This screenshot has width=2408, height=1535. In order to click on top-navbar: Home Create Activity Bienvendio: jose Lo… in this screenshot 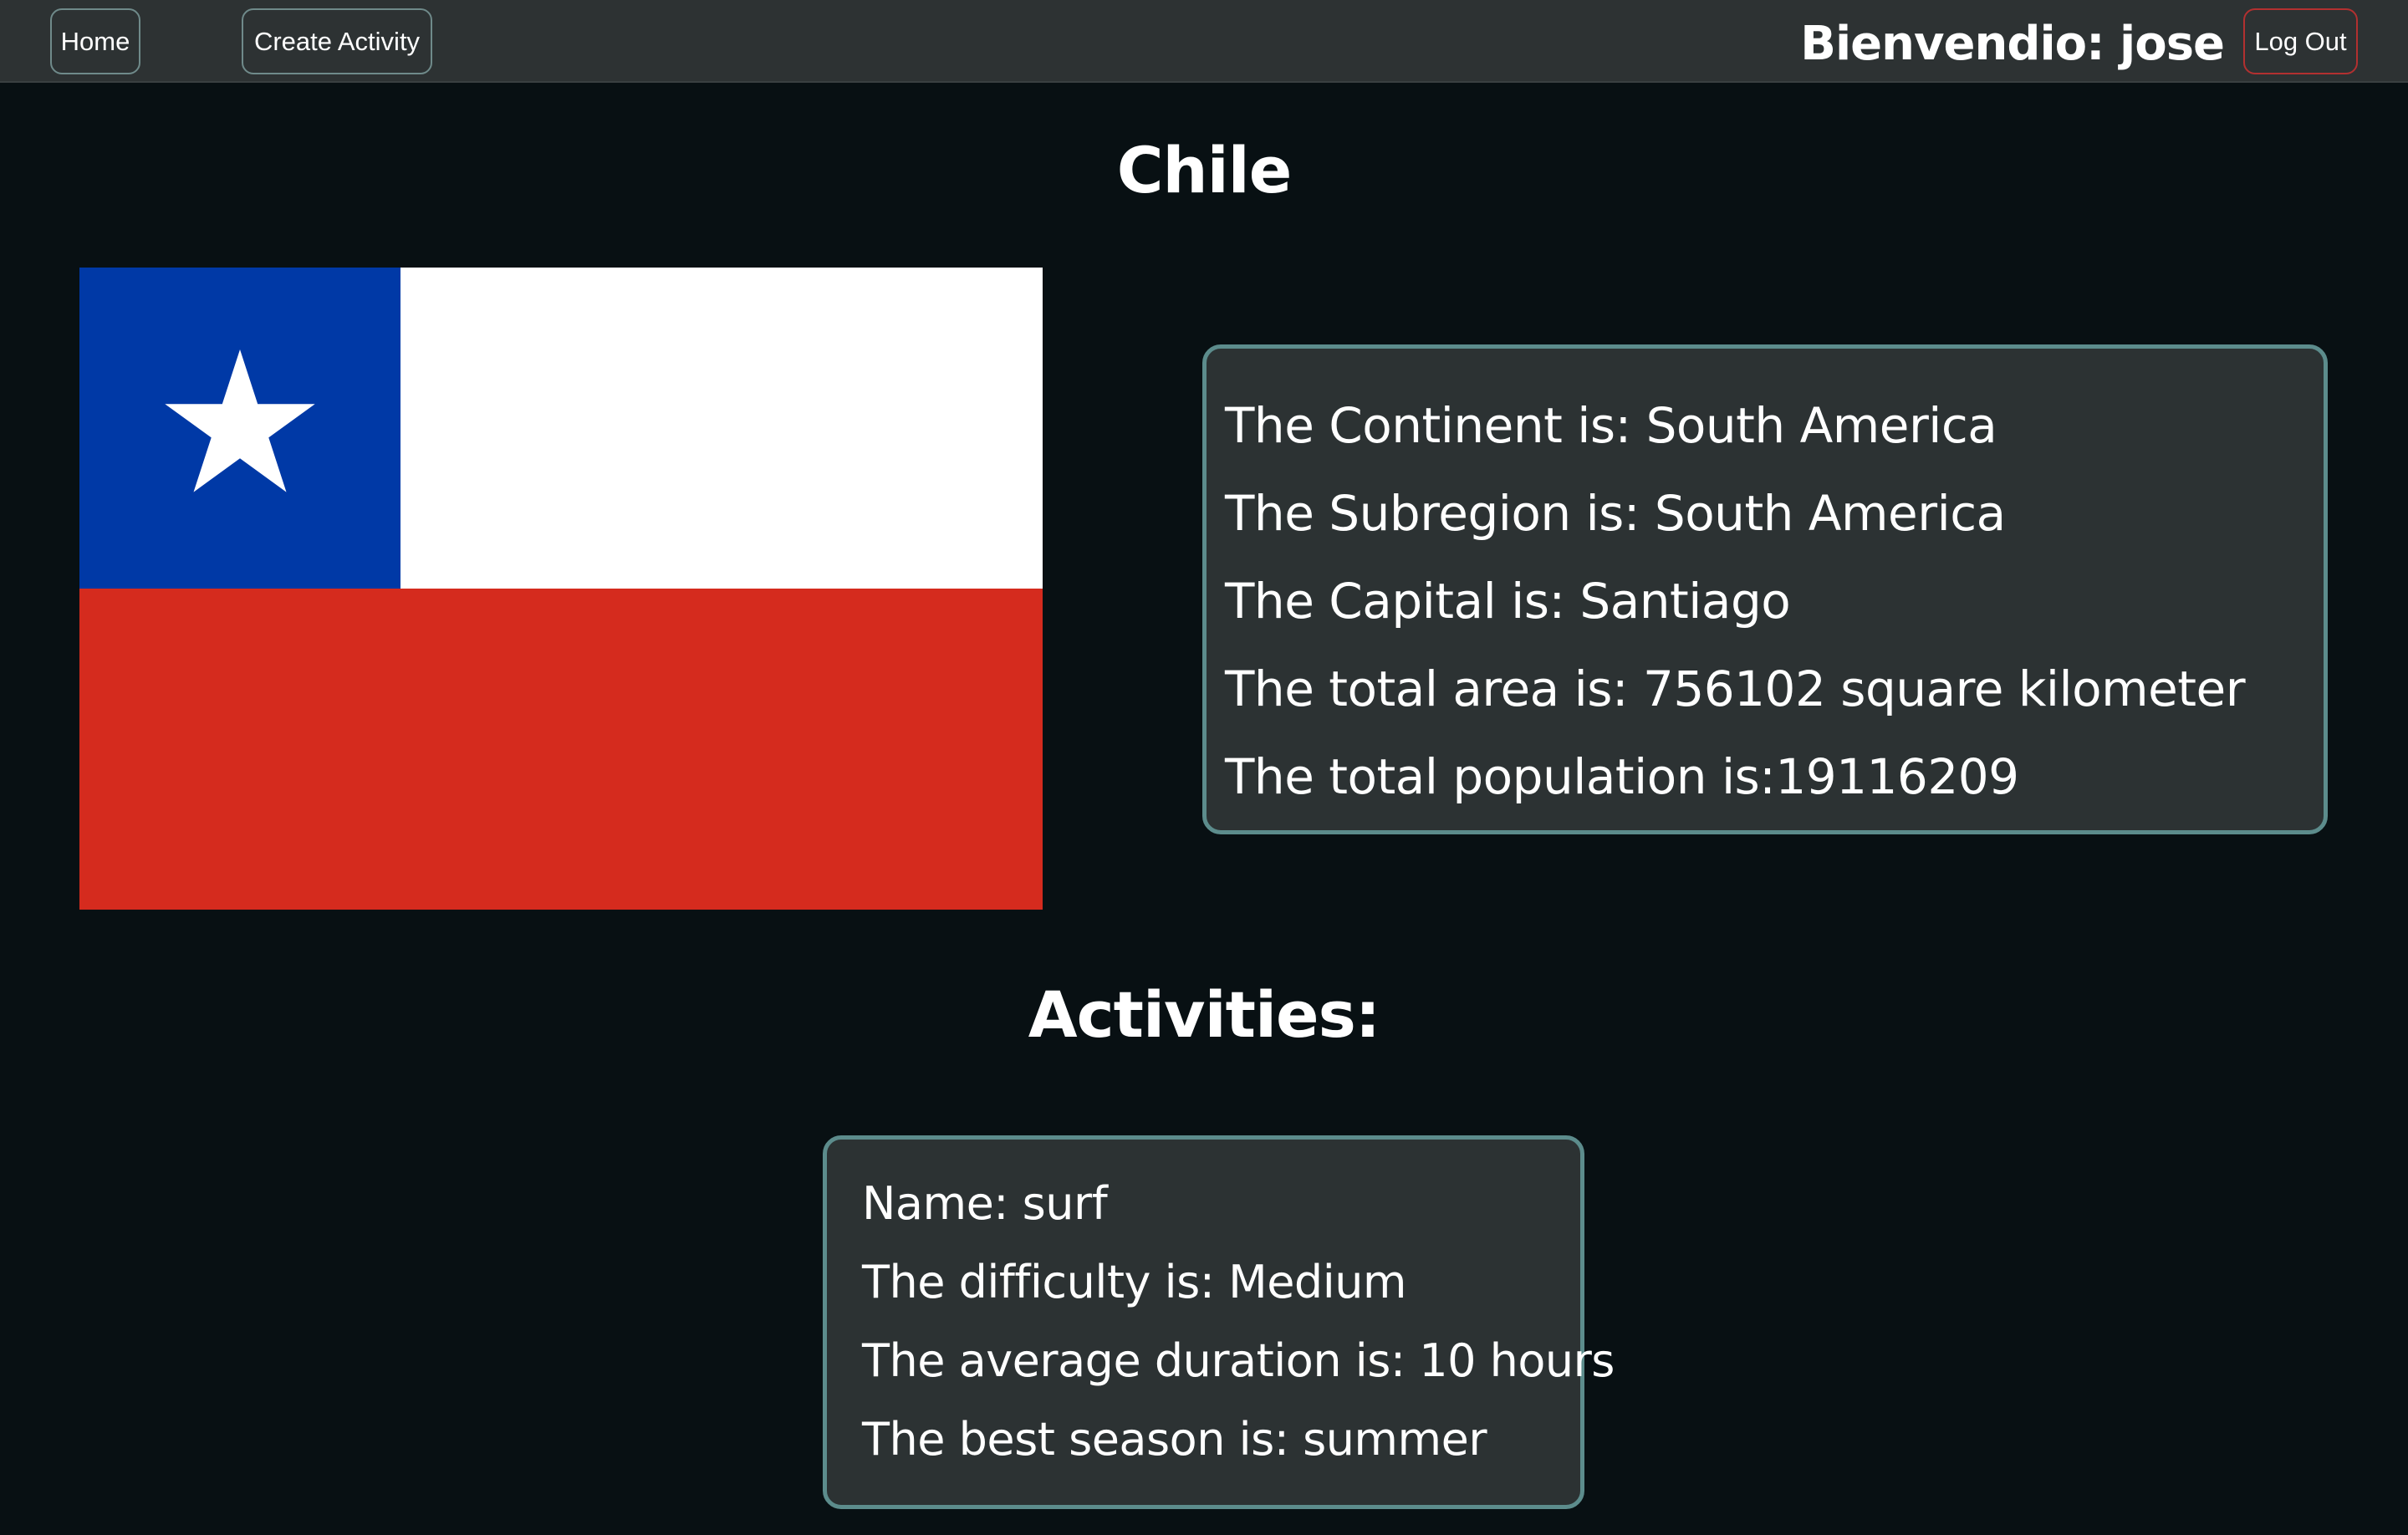, I will do `click(1204, 41)`.